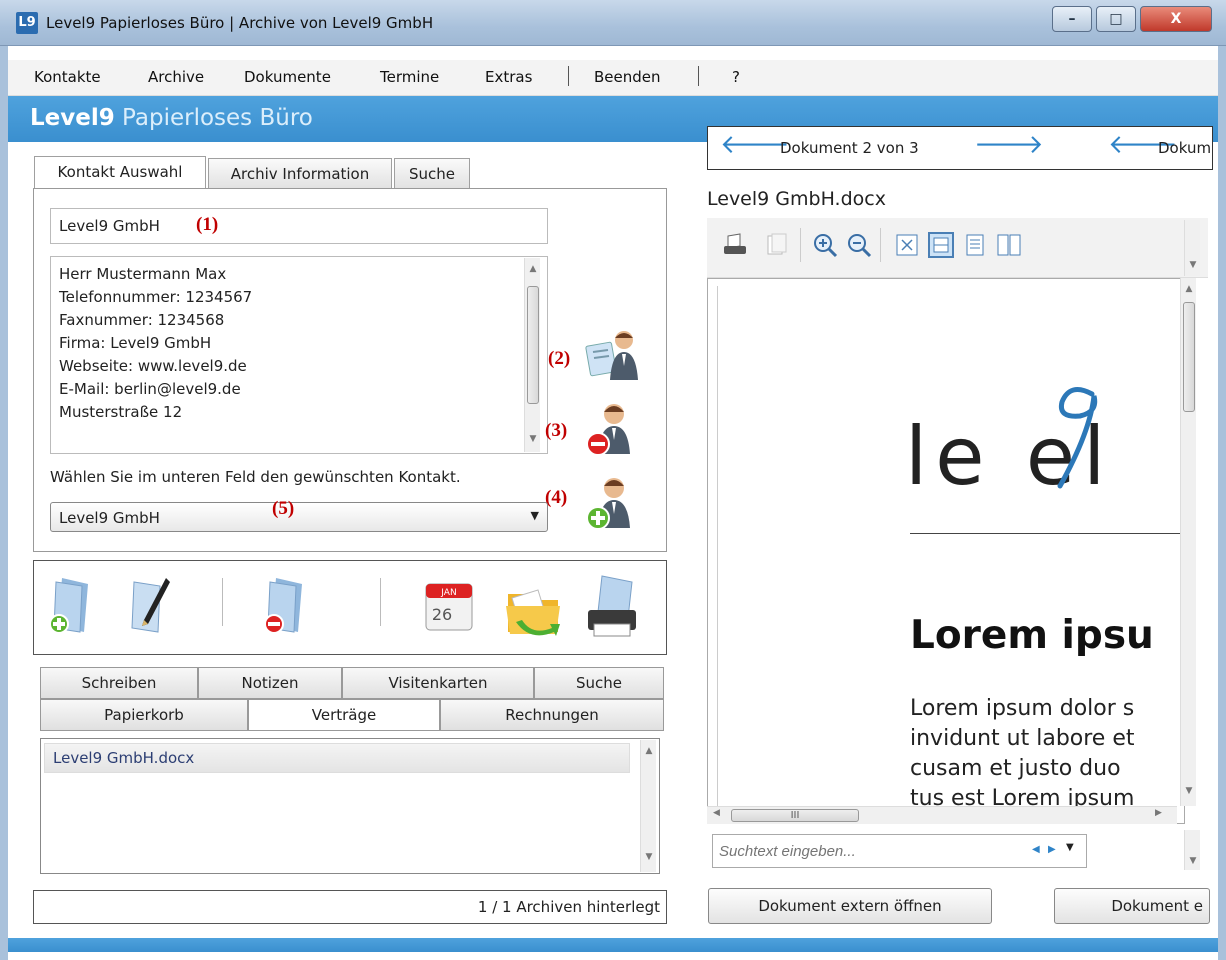 The width and height of the screenshot is (1226, 960). What do you see at coordinates (299, 226) in the screenshot?
I see `company-field: Level9 GmbH` at bounding box center [299, 226].